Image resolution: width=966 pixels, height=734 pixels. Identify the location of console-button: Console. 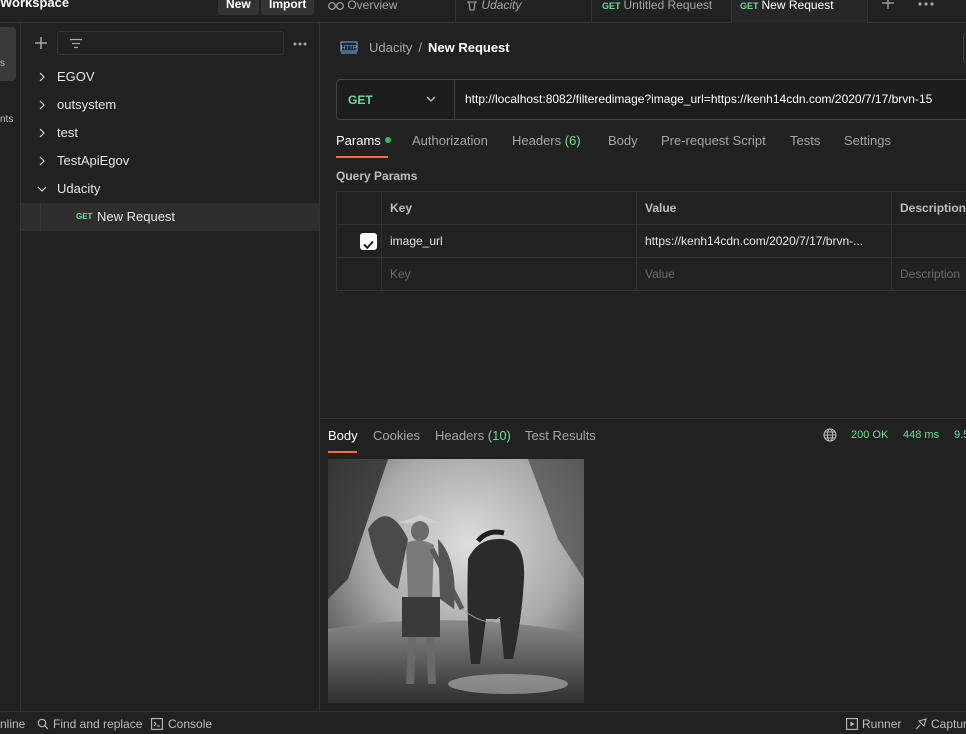
(190, 724).